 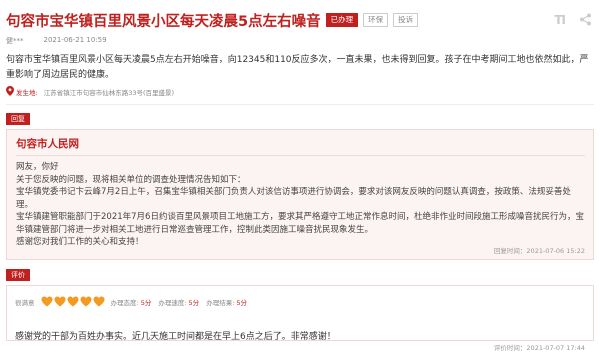 I want to click on font-size-icon: TI, so click(x=560, y=20).